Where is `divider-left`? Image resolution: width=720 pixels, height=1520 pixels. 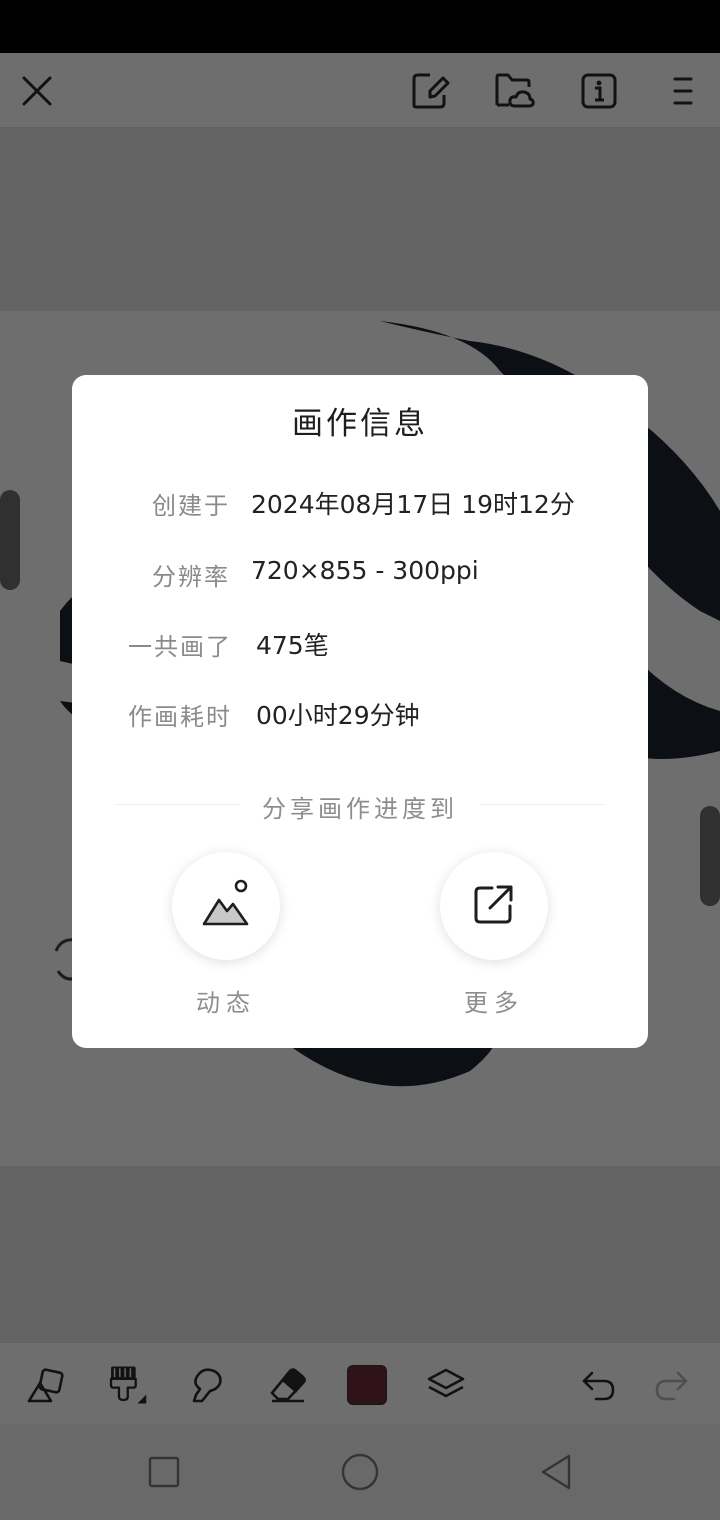 divider-left is located at coordinates (178, 804).